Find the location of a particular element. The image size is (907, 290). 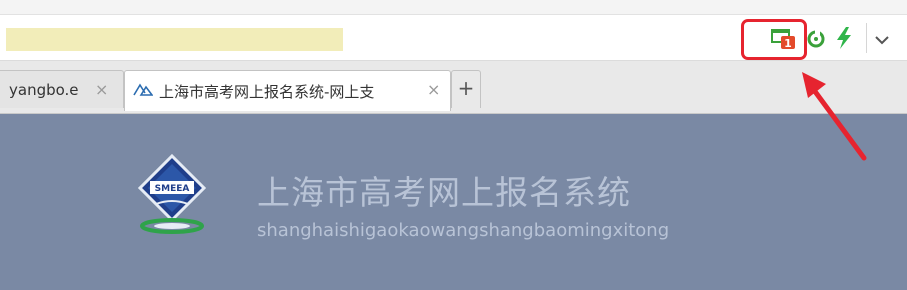

site-subtitle: shanghaishigaokaowangshangbaomingxitong is located at coordinates (463, 230).